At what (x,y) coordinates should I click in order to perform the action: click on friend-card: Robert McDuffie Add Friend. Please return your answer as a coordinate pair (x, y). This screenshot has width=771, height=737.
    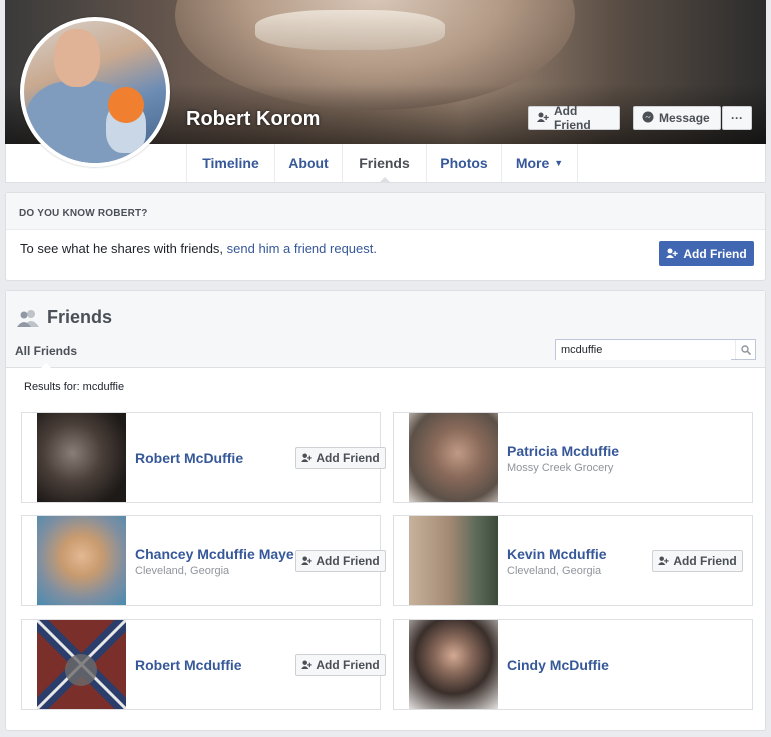
    Looking at the image, I should click on (203, 457).